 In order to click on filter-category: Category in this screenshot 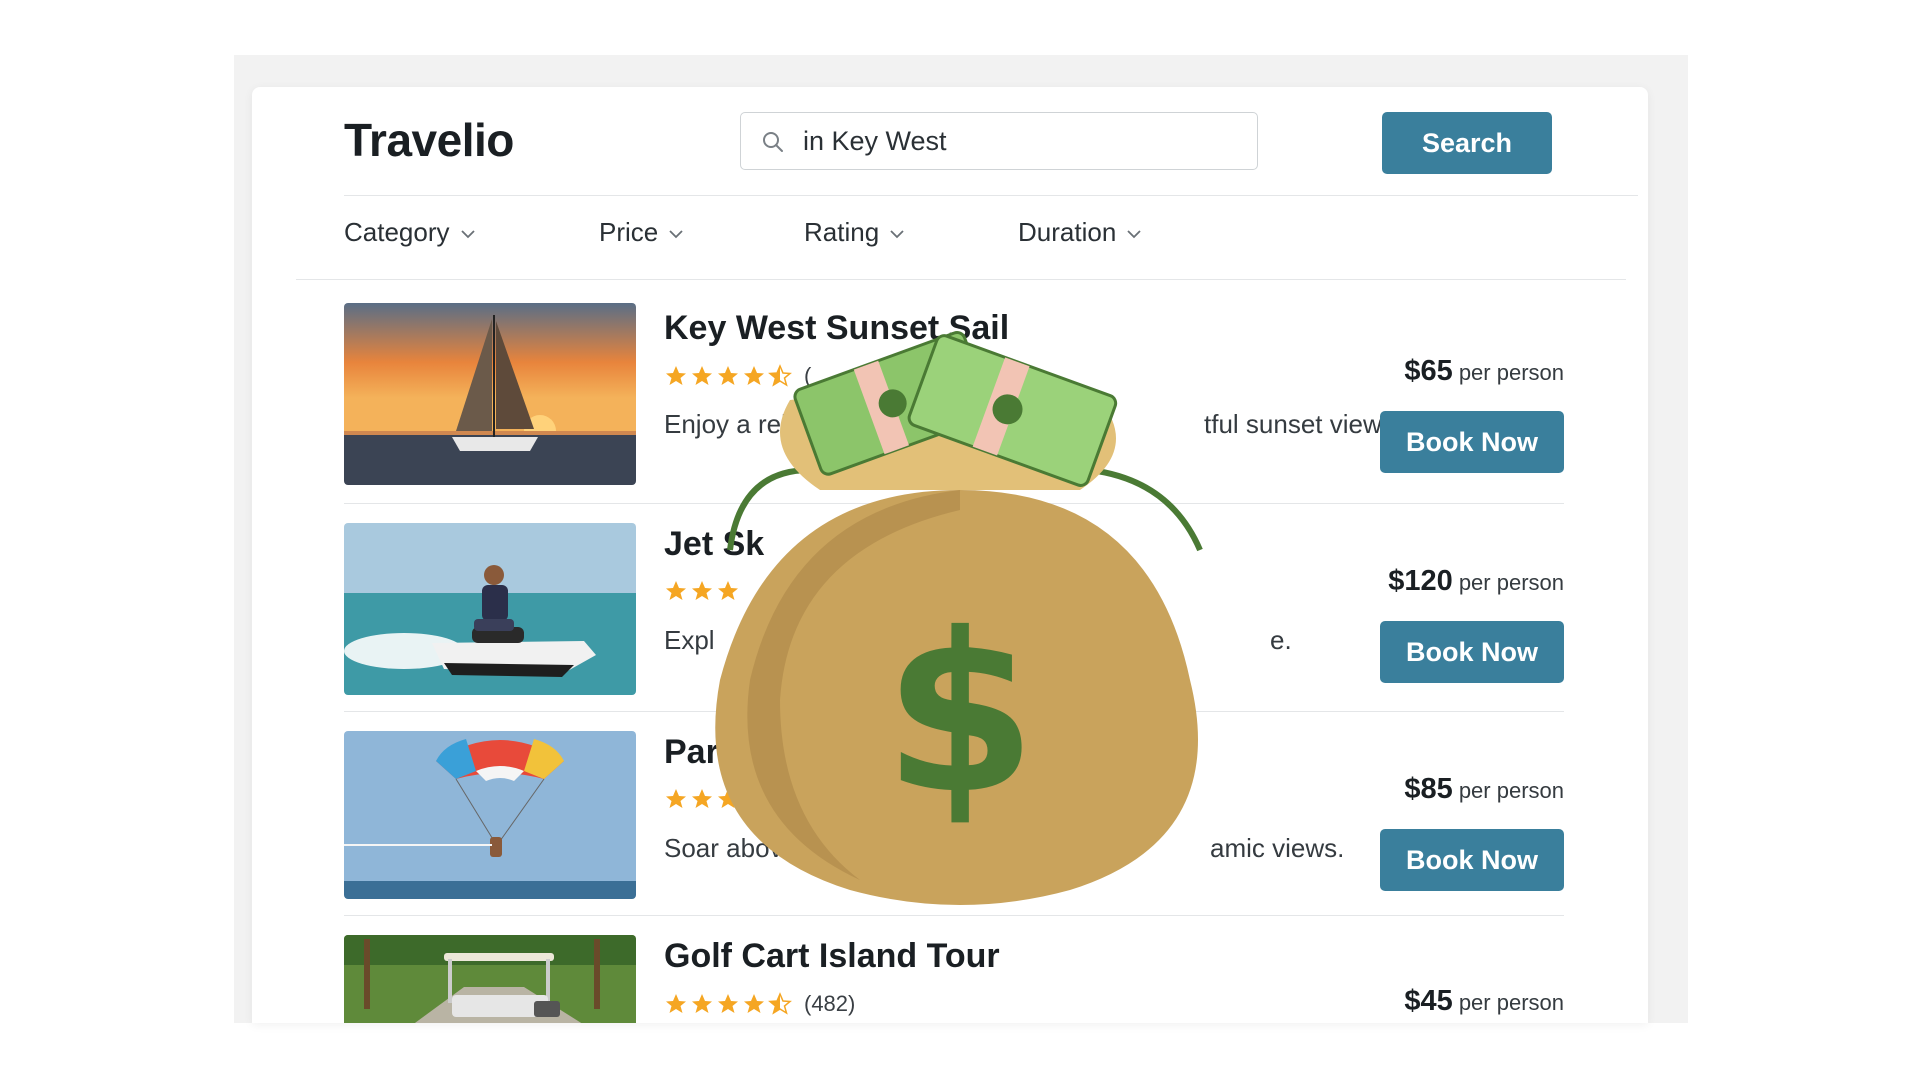, I will do `click(410, 232)`.